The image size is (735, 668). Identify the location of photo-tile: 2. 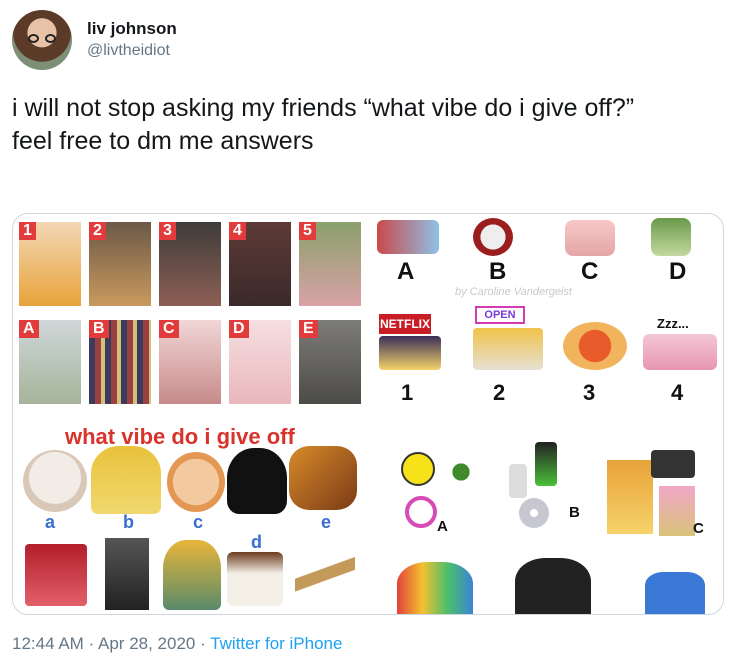
(120, 264).